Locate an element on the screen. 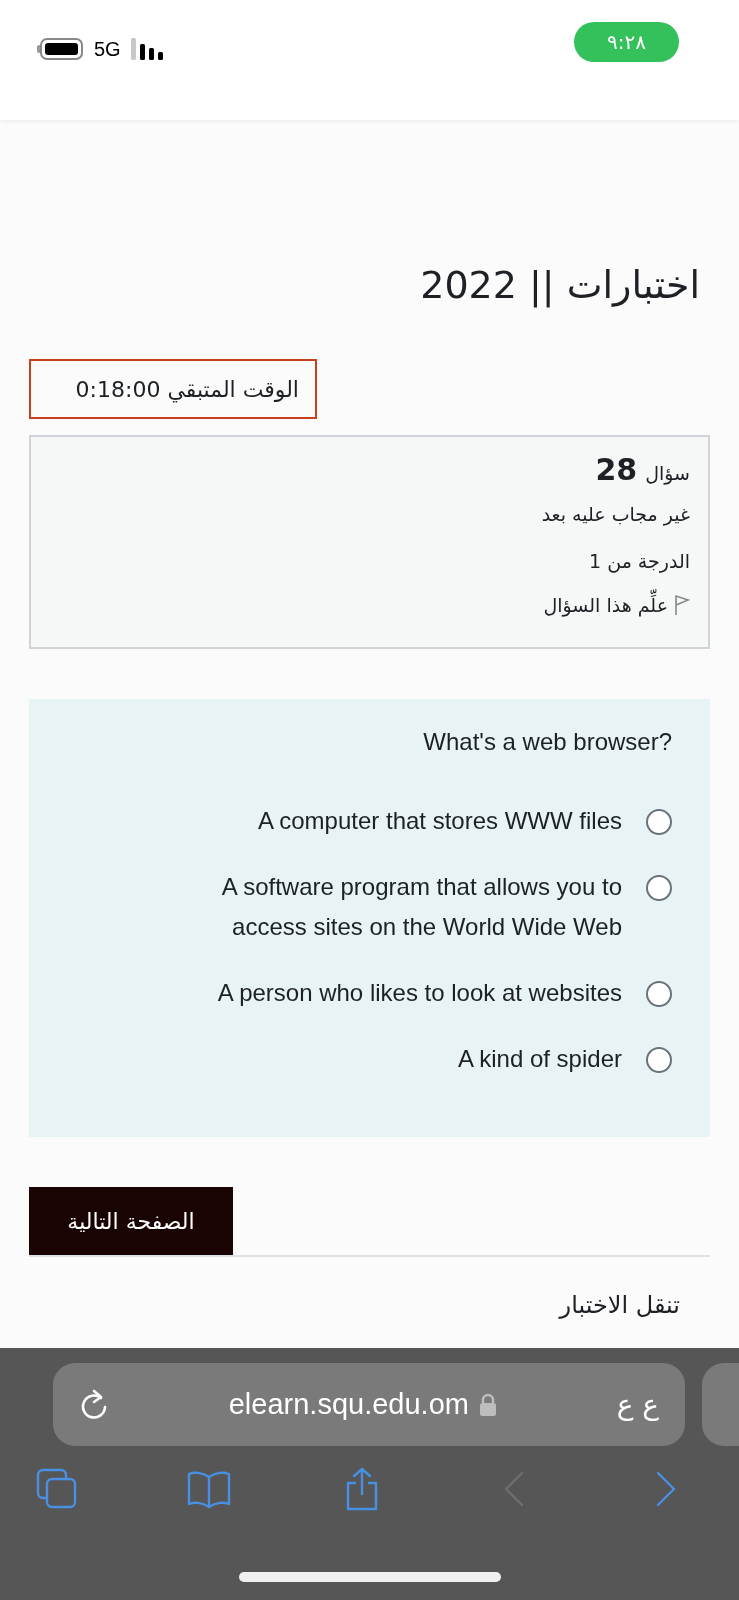 The height and width of the screenshot is (1600, 739). answer-status: غير مجاب عليه بعد is located at coordinates (615, 515).